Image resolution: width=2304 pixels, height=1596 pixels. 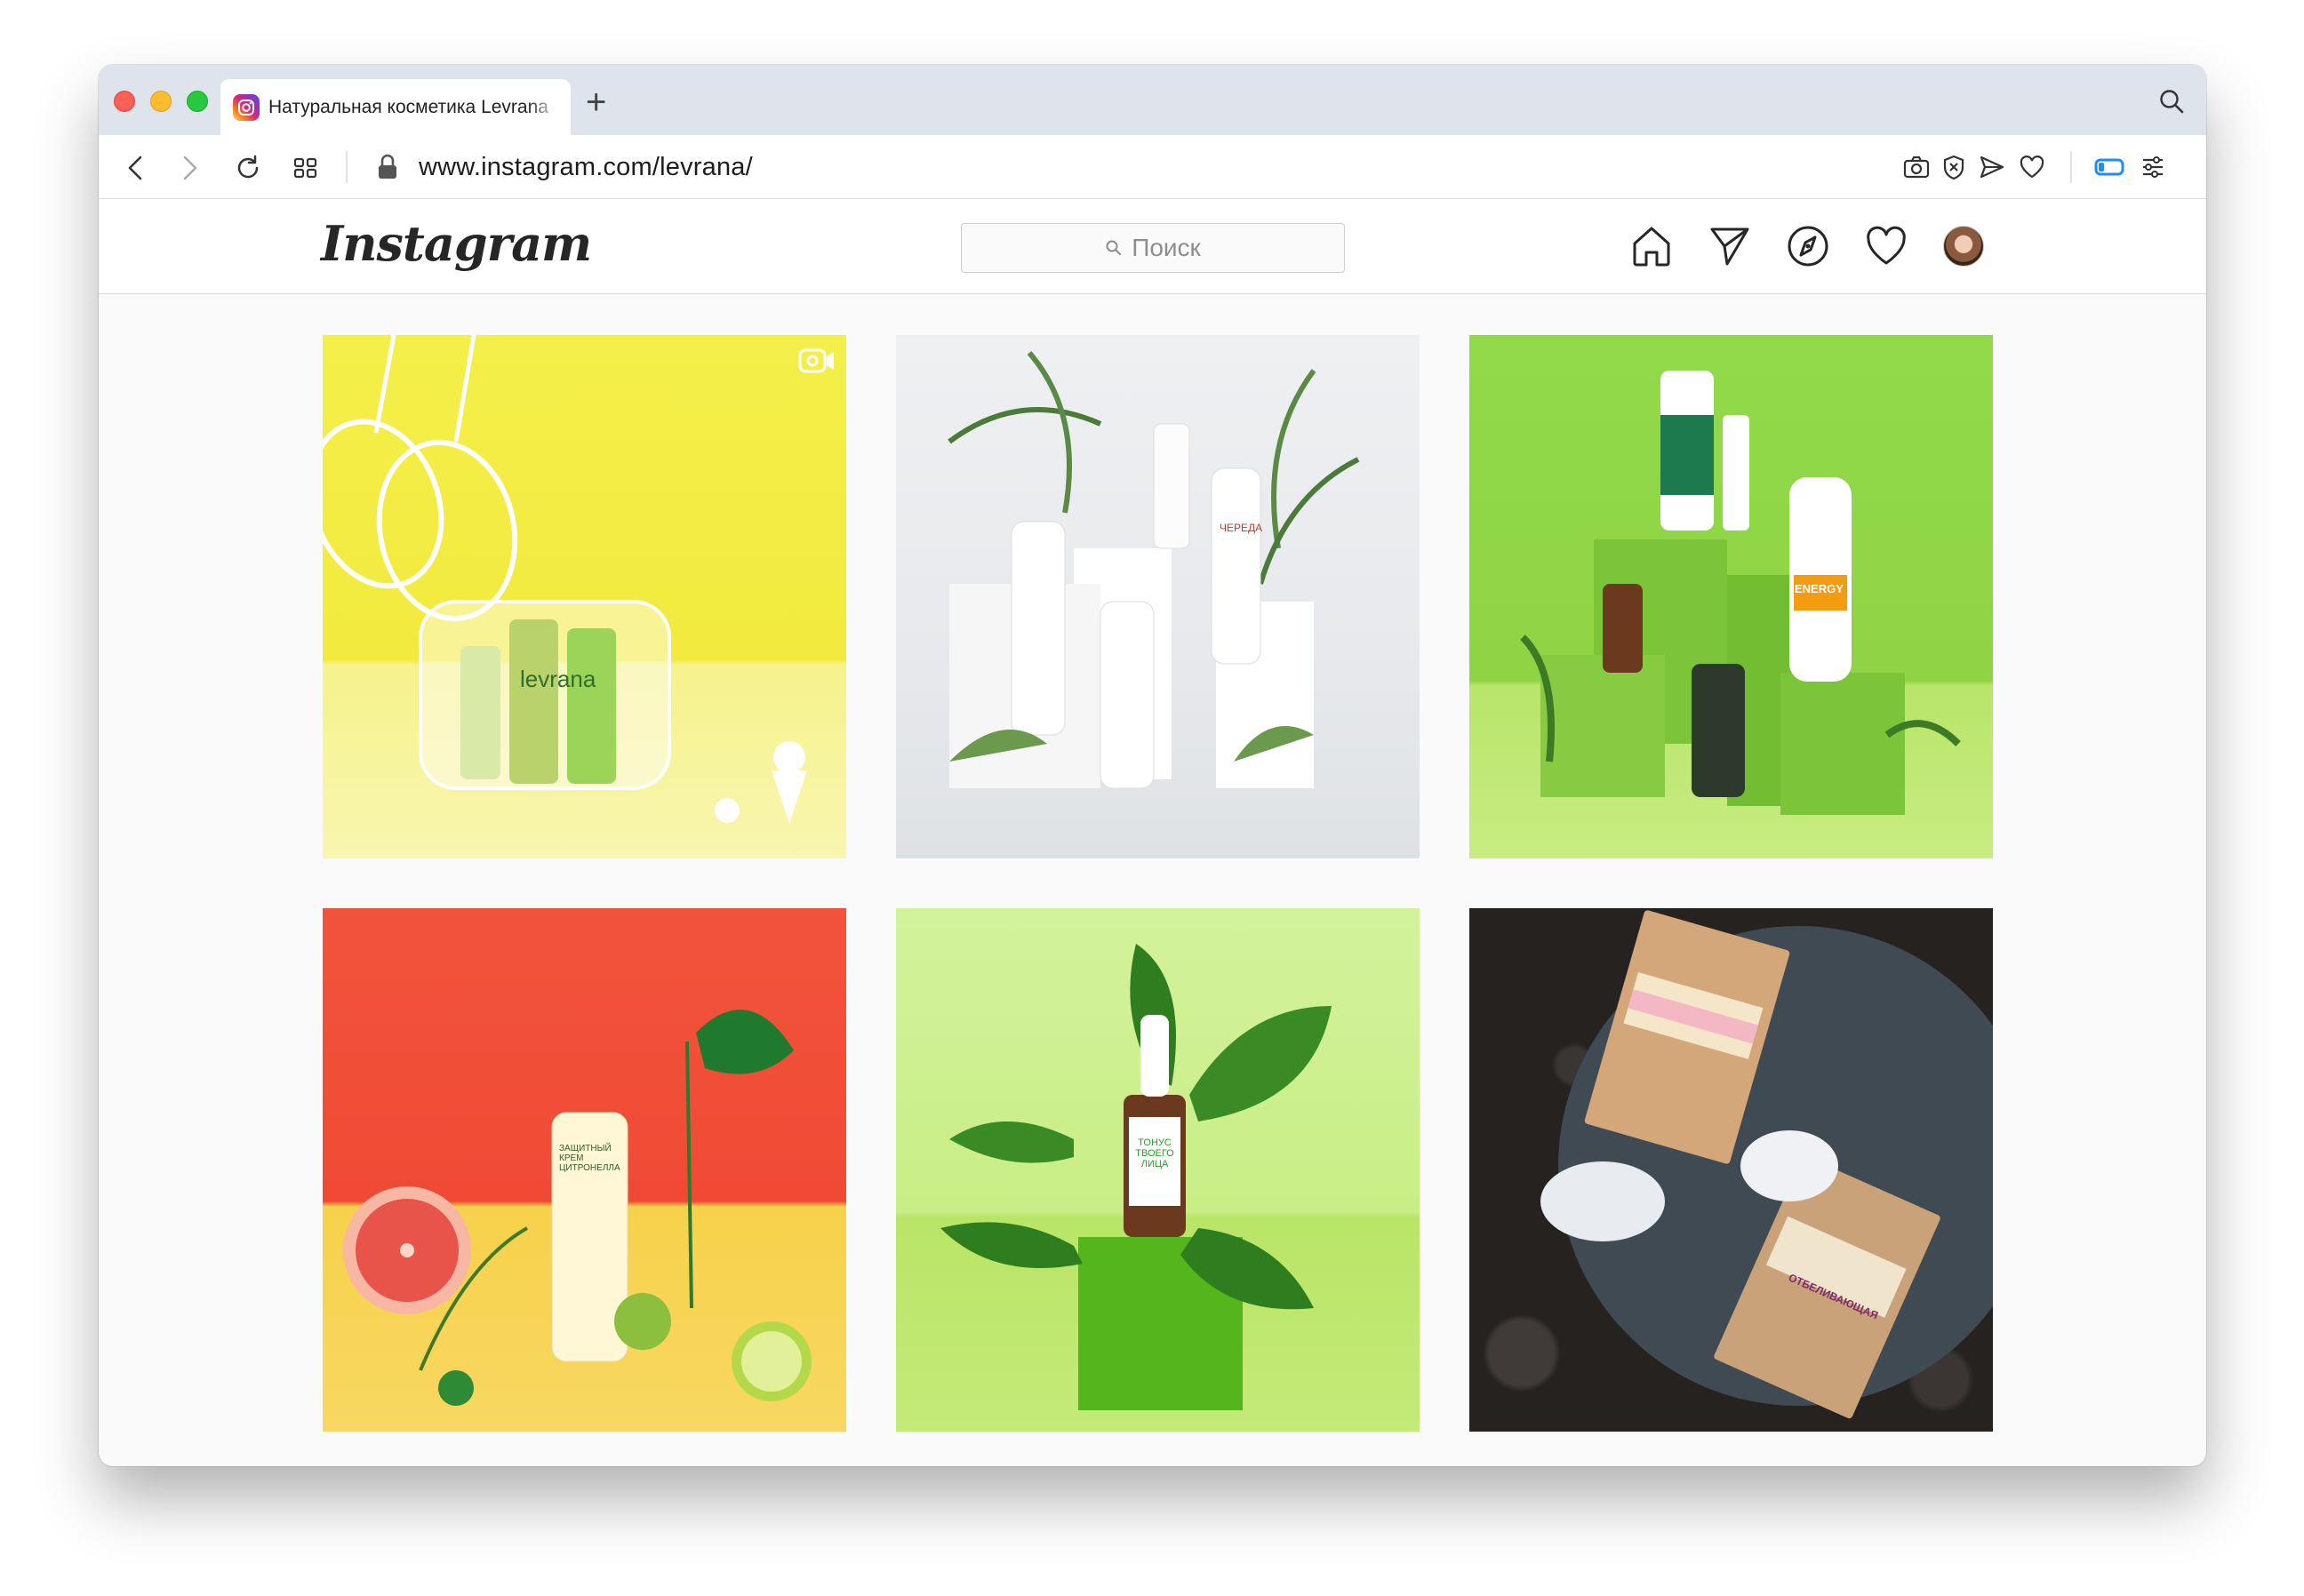 I want to click on heart-icon, so click(x=2032, y=170).